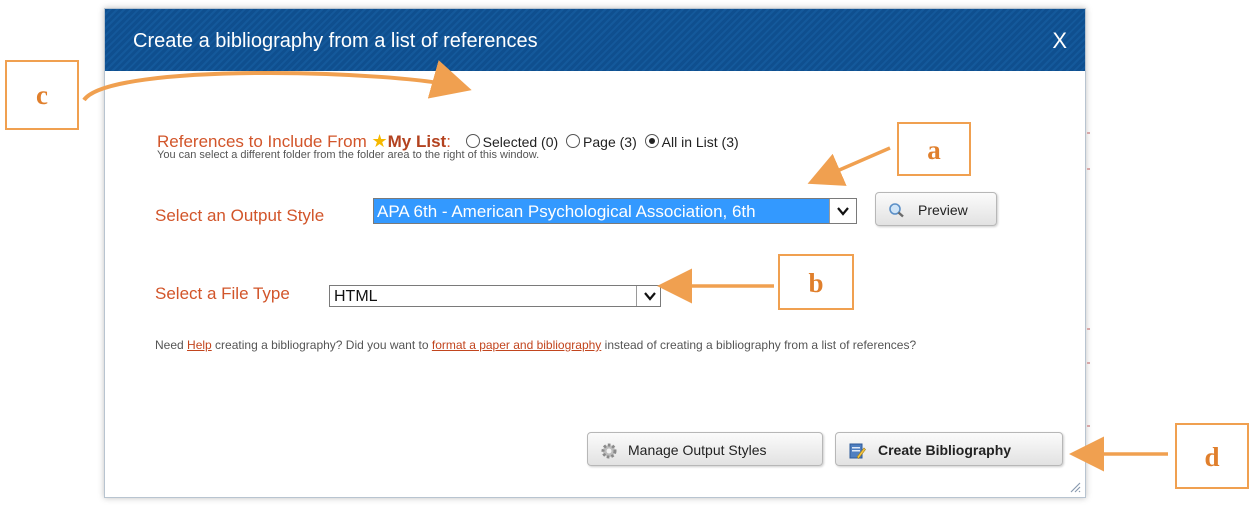  Describe the element at coordinates (934, 149) in the screenshot. I see `annotation-a: a` at that location.